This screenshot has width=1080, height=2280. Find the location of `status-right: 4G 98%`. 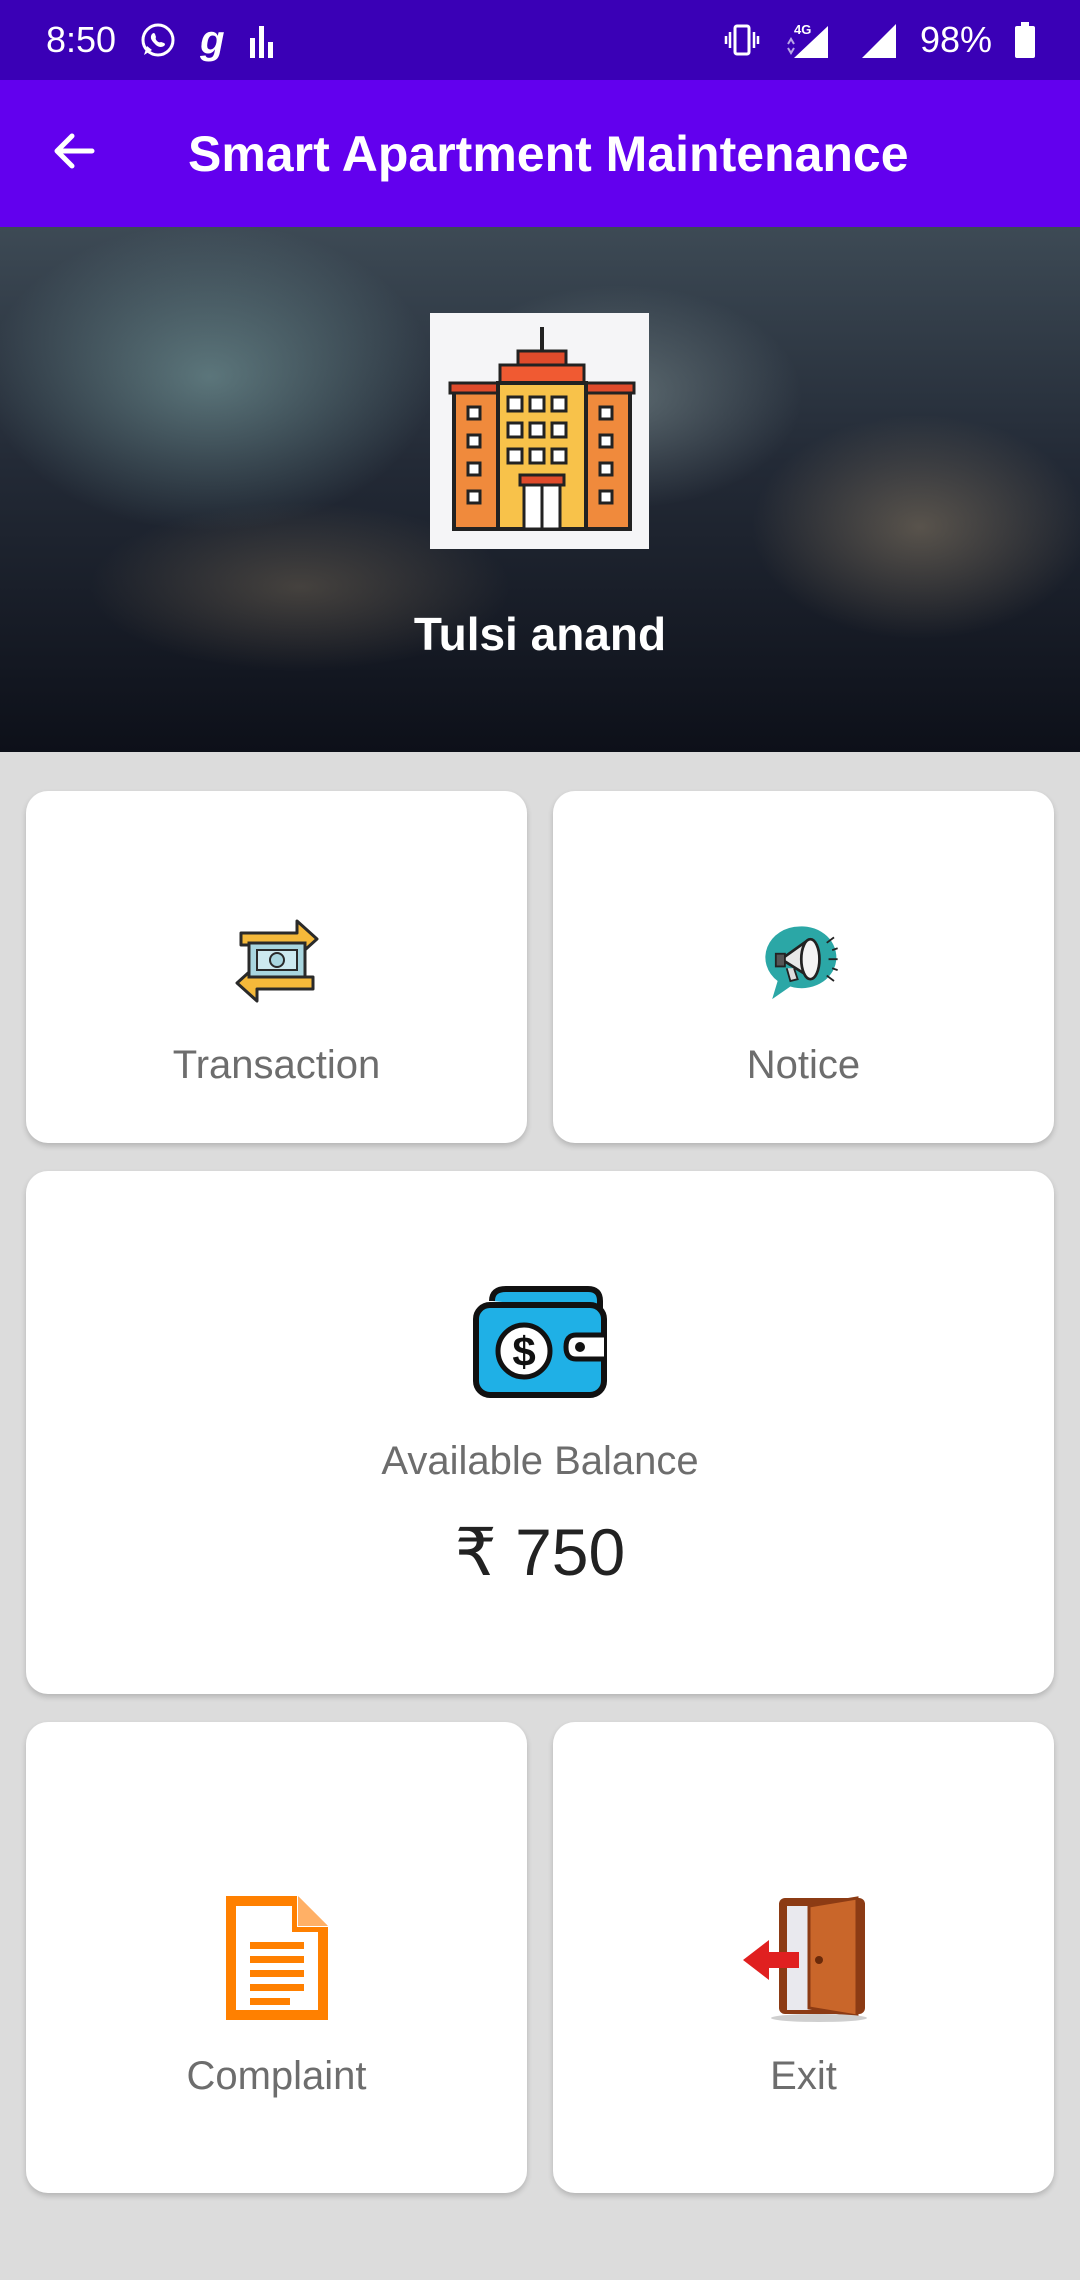

status-right: 4G 98% is located at coordinates (879, 40).